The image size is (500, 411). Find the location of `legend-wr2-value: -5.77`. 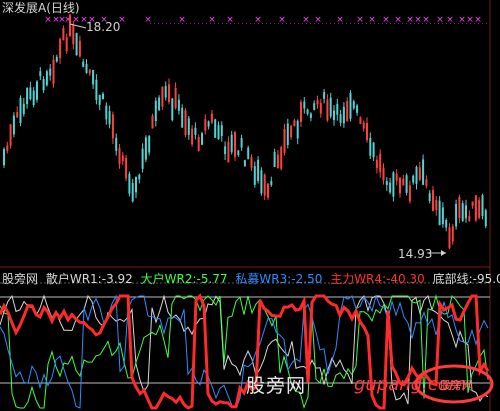

legend-wr2-value: -5.77 is located at coordinates (212, 279).